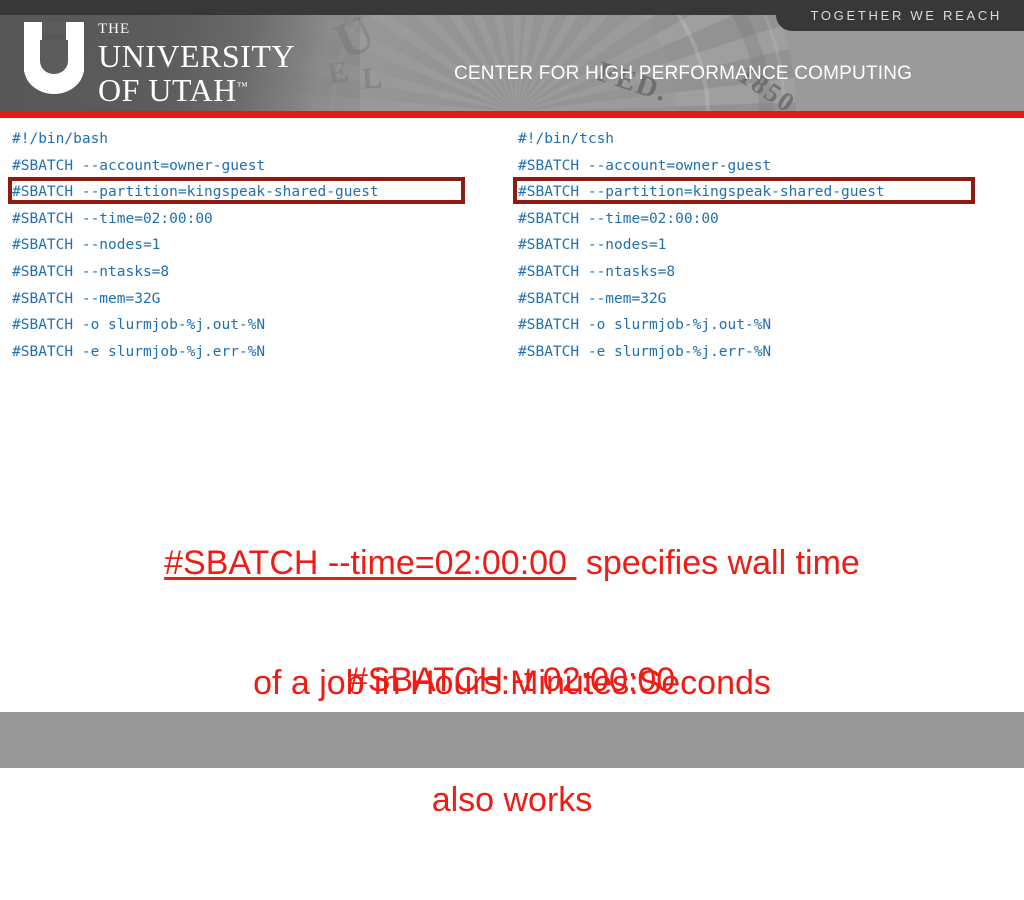 Image resolution: width=1024 pixels, height=900 pixels. What do you see at coordinates (718, 563) in the screenshot?
I see `time-directive-rest: specifies wall time` at bounding box center [718, 563].